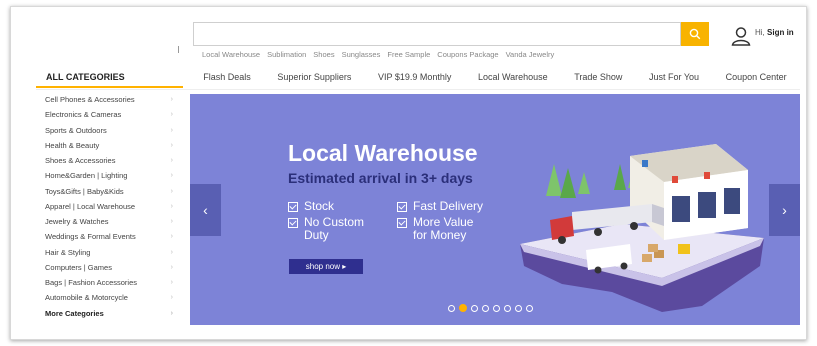 This screenshot has width=817, height=346. What do you see at coordinates (418, 89) in the screenshot?
I see `nav-divider` at bounding box center [418, 89].